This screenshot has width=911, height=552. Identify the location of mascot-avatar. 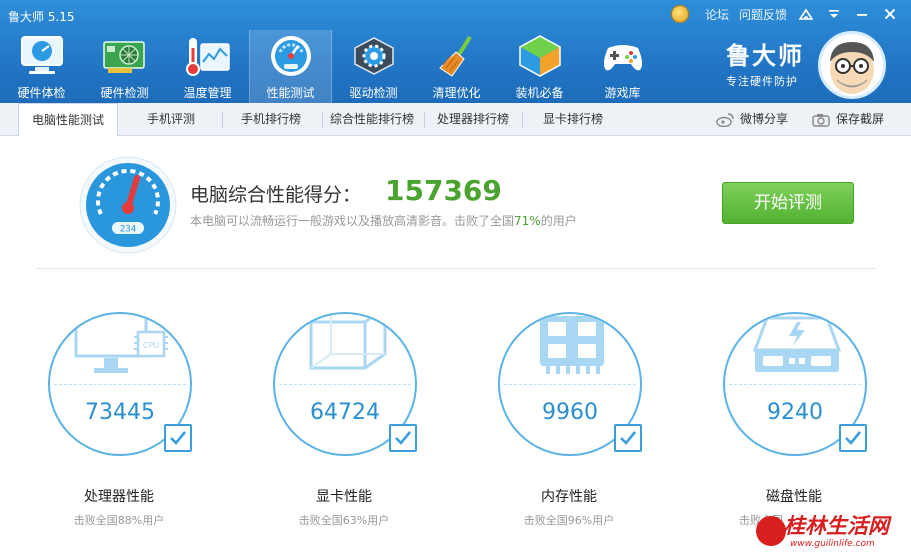
(852, 65).